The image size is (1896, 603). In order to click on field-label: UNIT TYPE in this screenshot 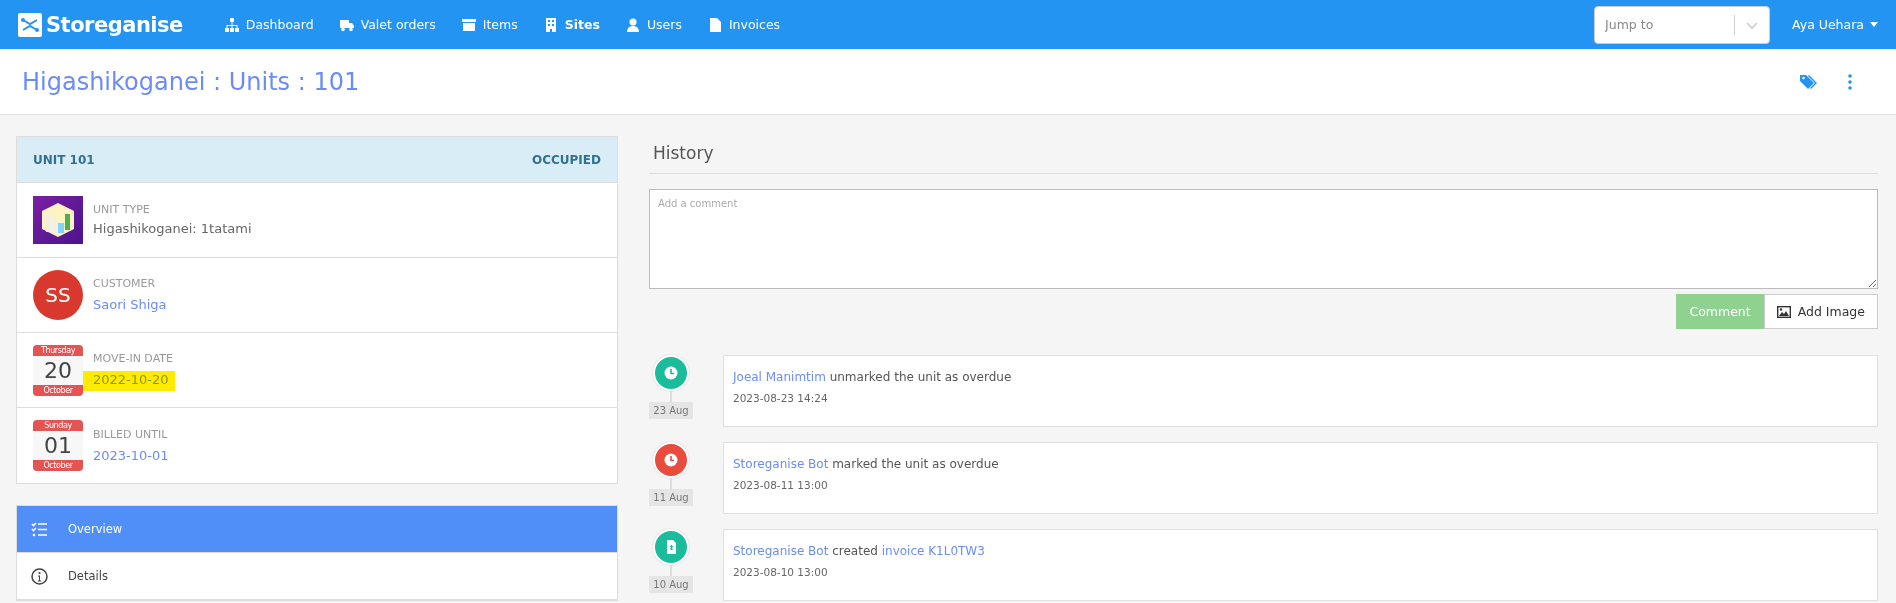, I will do `click(122, 209)`.